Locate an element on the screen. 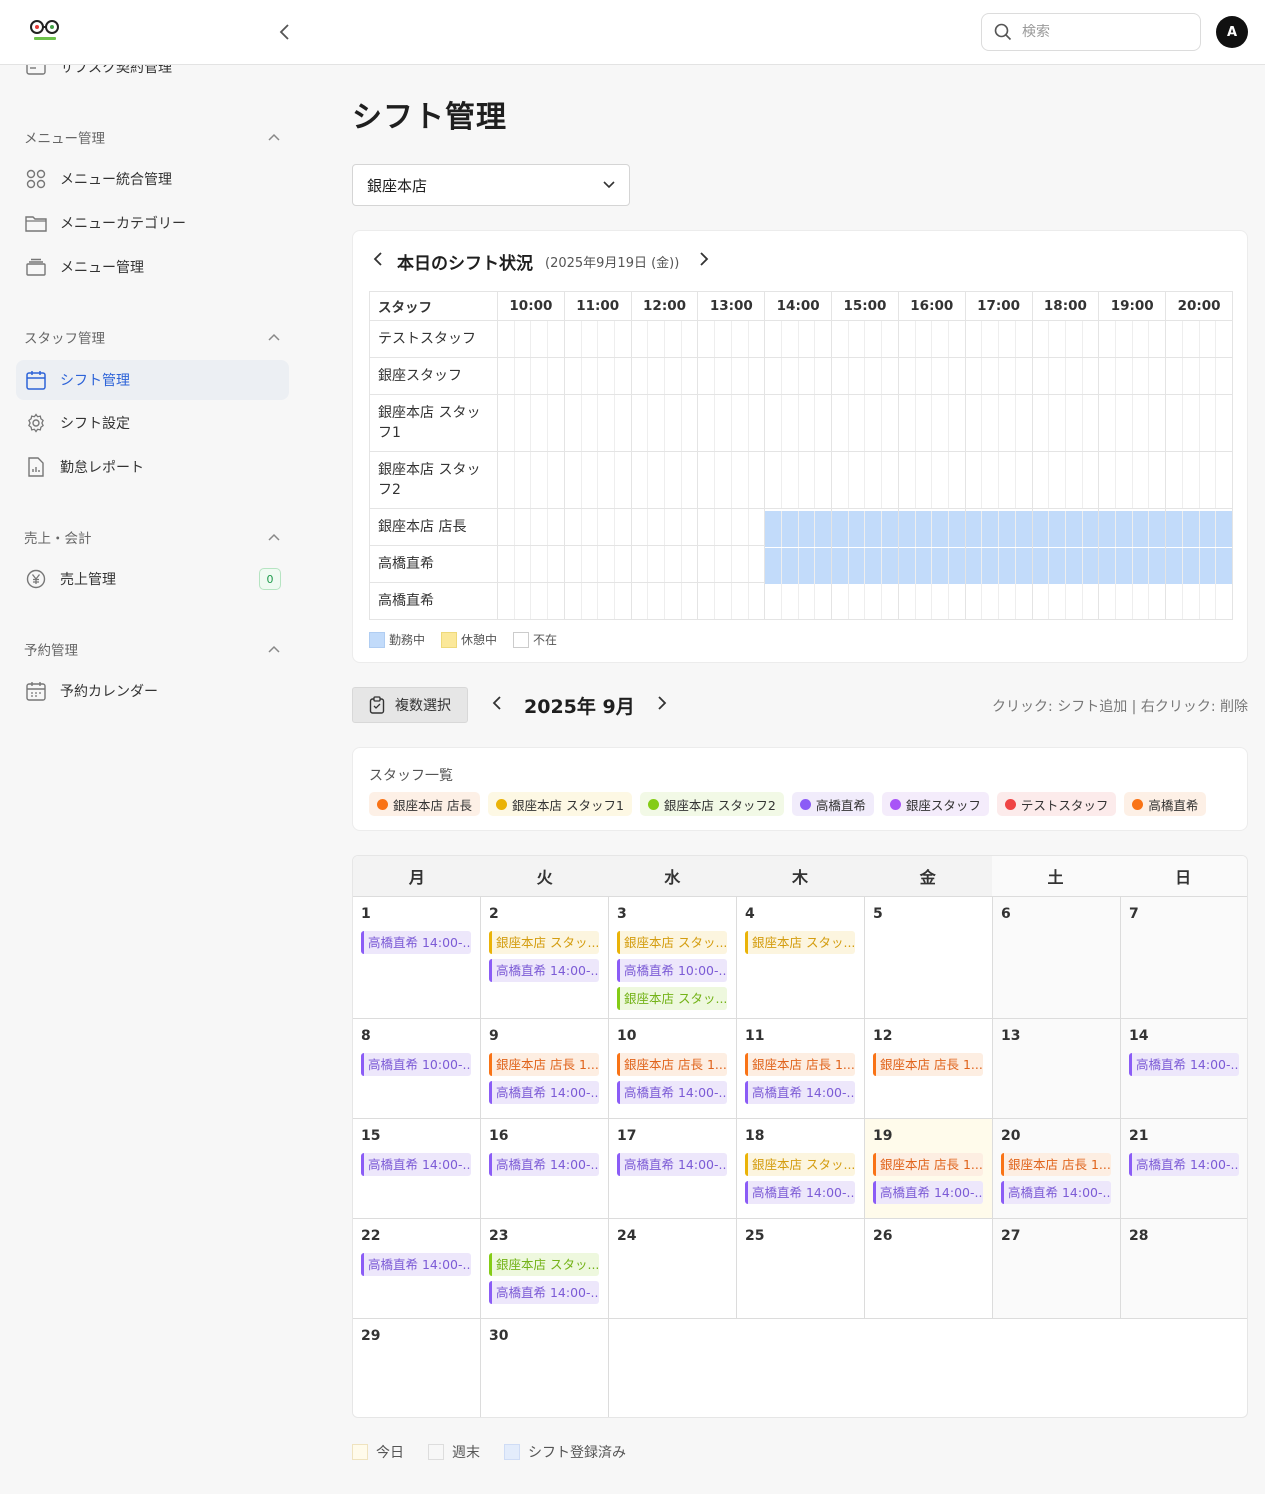  app-logo is located at coordinates (45, 31).